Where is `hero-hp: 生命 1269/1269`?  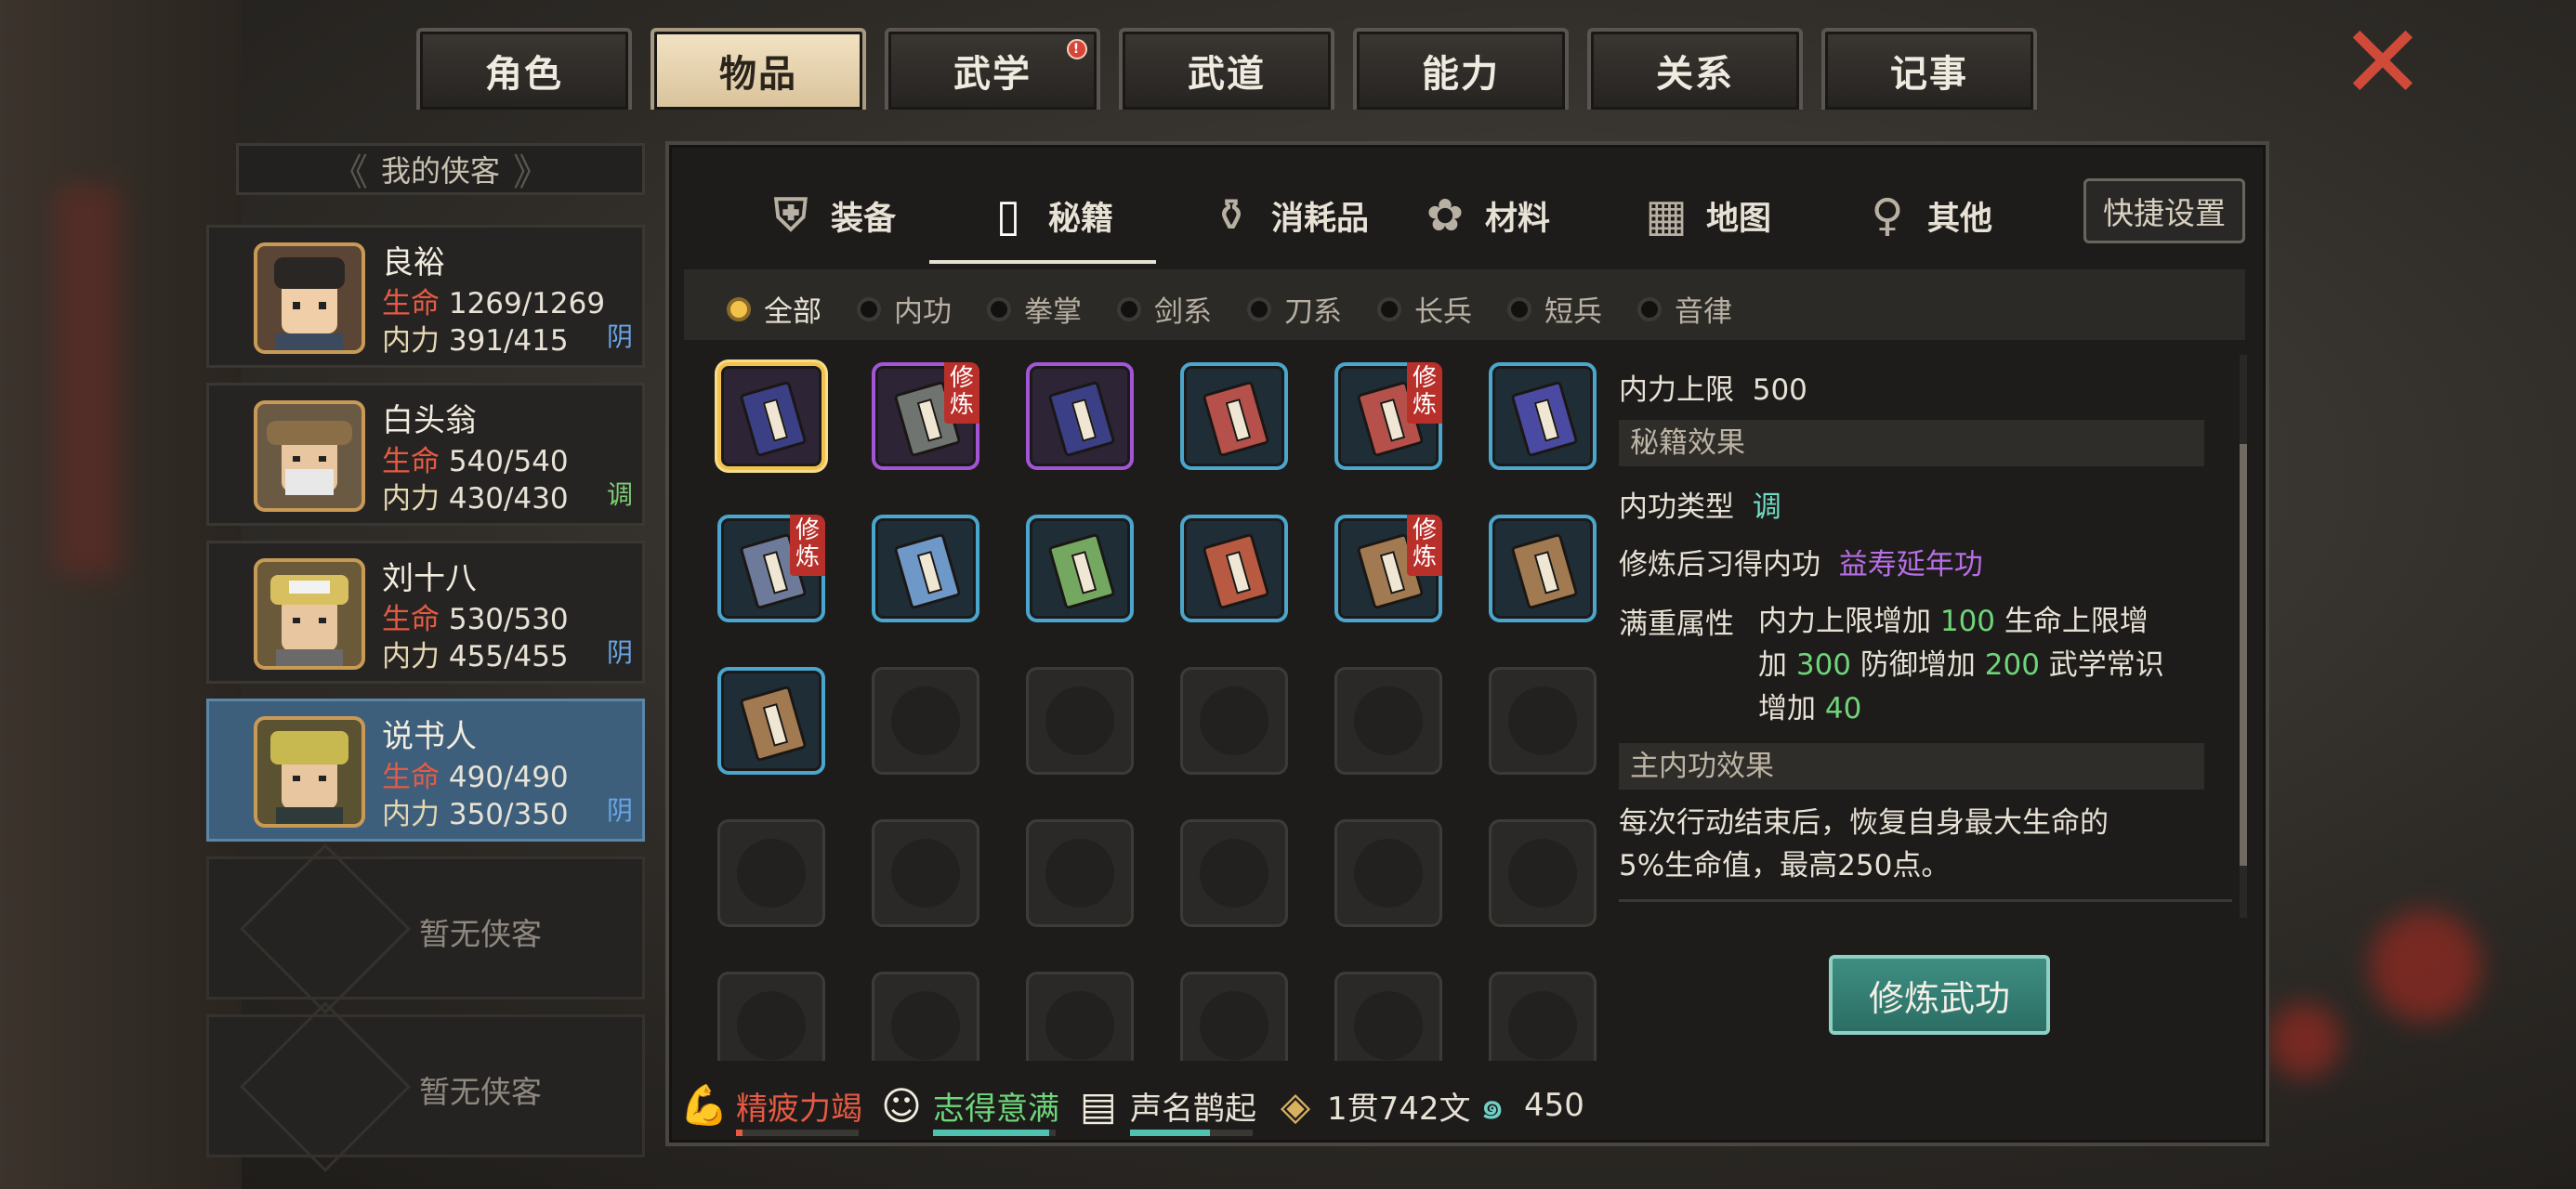 hero-hp: 生命 1269/1269 is located at coordinates (493, 301).